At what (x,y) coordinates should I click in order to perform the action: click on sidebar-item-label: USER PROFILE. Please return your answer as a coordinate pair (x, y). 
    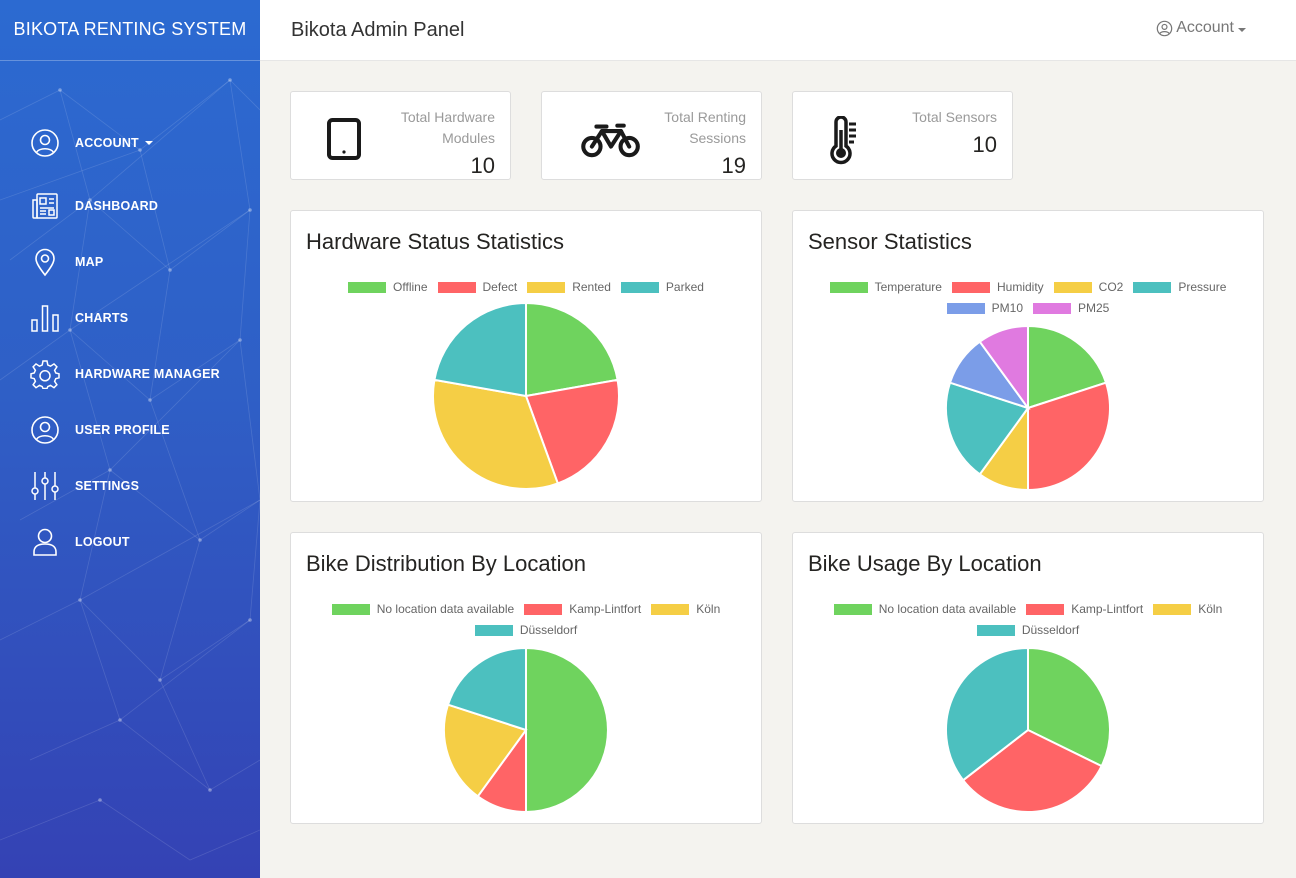
    Looking at the image, I should click on (122, 430).